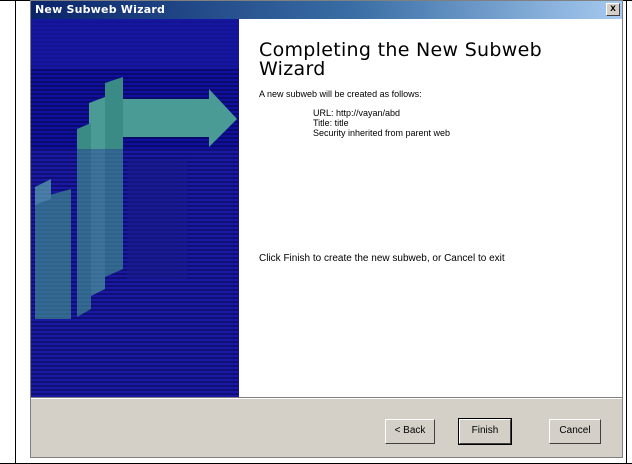 Image resolution: width=632 pixels, height=464 pixels. I want to click on frame-right-border, so click(626, 232).